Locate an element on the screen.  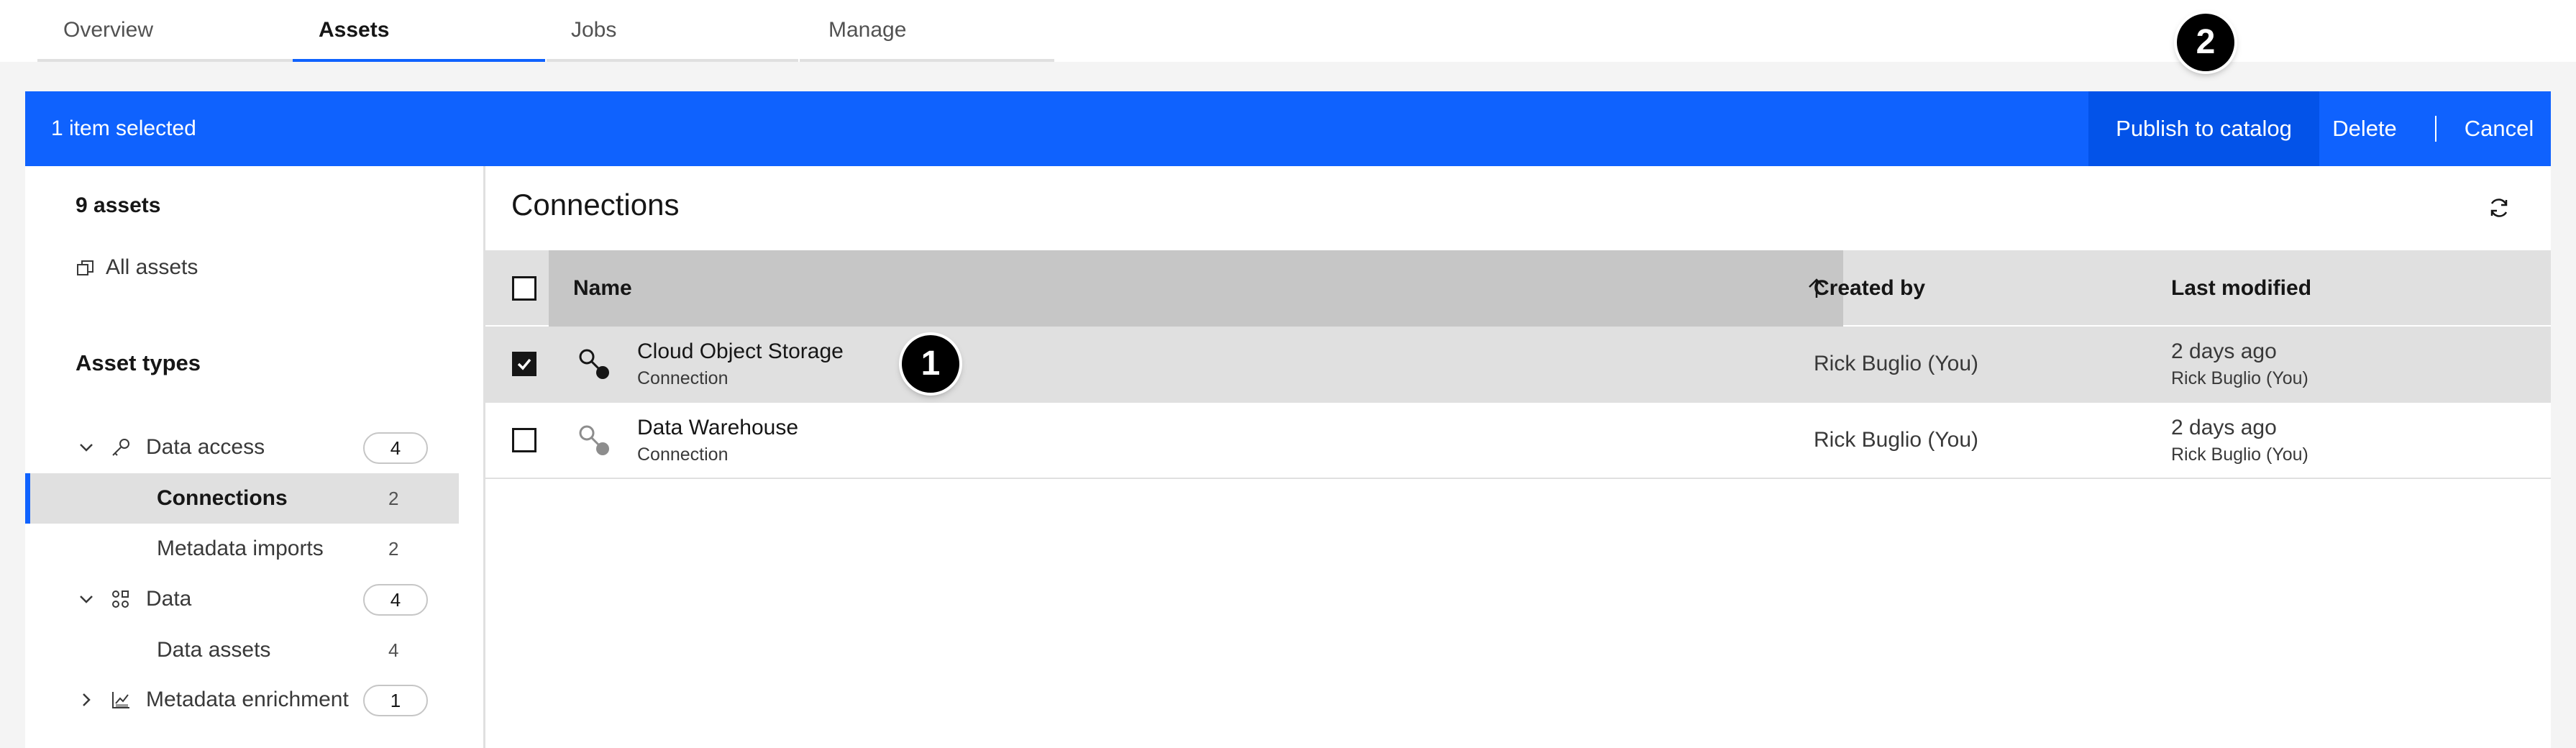
tree-group-label: Data access is located at coordinates (205, 447).